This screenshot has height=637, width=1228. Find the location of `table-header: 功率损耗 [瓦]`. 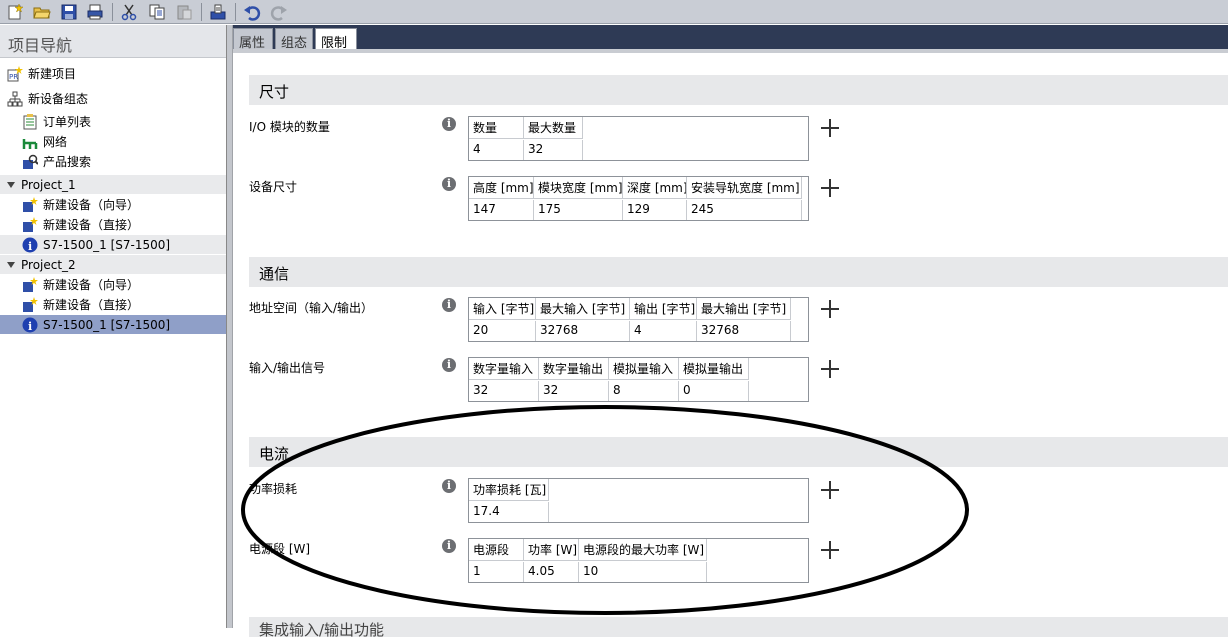

table-header: 功率损耗 [瓦] is located at coordinates (509, 489).